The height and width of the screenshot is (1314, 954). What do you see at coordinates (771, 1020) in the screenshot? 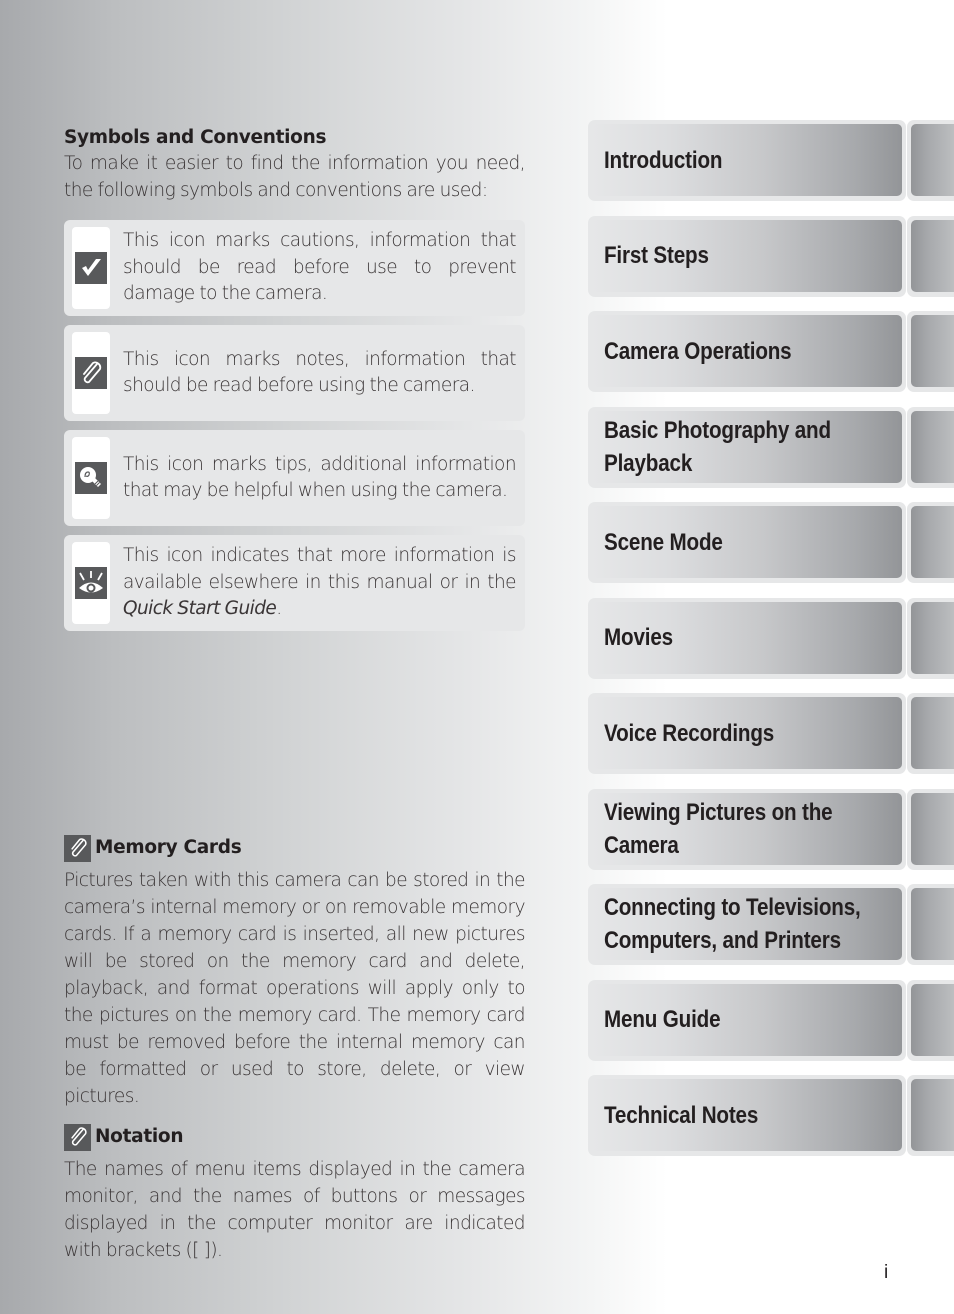
I see `chapter-tab-menu-guide: Menu Guide` at bounding box center [771, 1020].